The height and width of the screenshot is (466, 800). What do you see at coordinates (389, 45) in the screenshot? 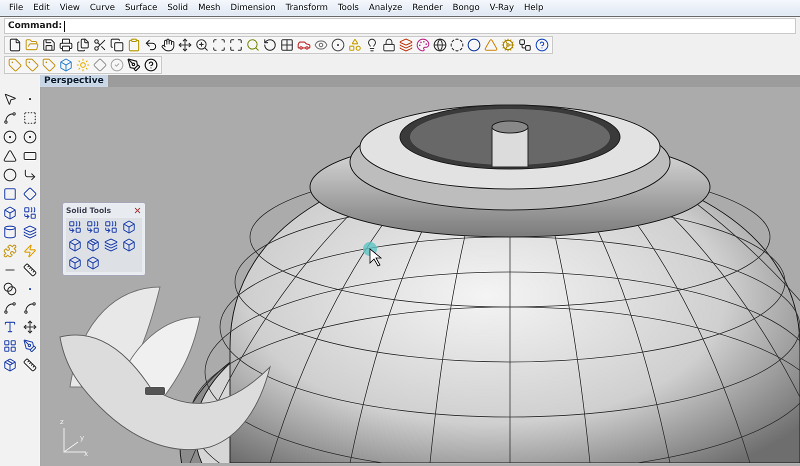
I see `lock-icon` at bounding box center [389, 45].